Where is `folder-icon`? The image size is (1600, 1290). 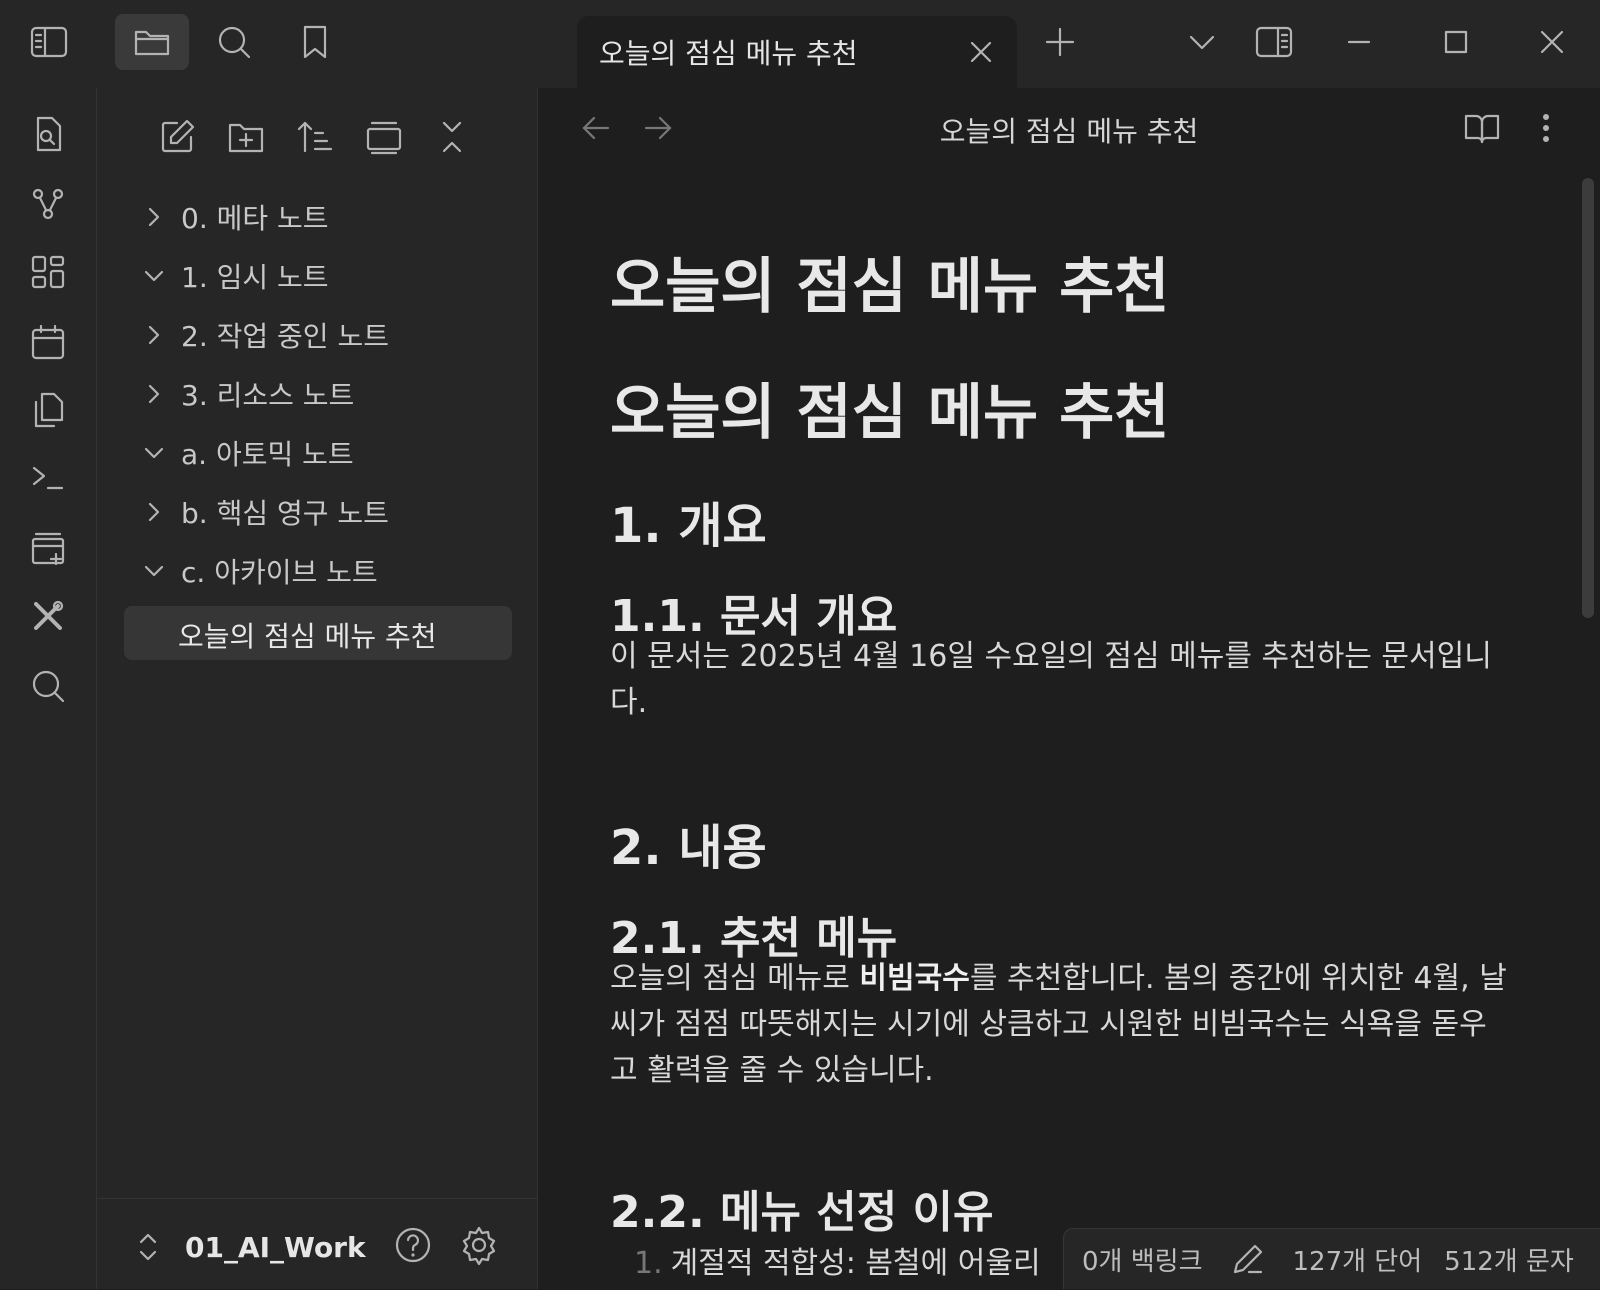
folder-icon is located at coordinates (152, 43).